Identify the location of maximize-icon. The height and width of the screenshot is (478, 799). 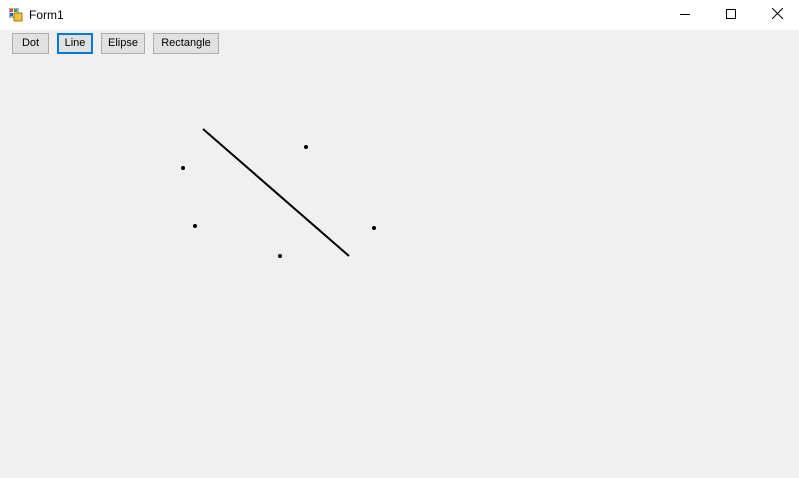
(731, 15).